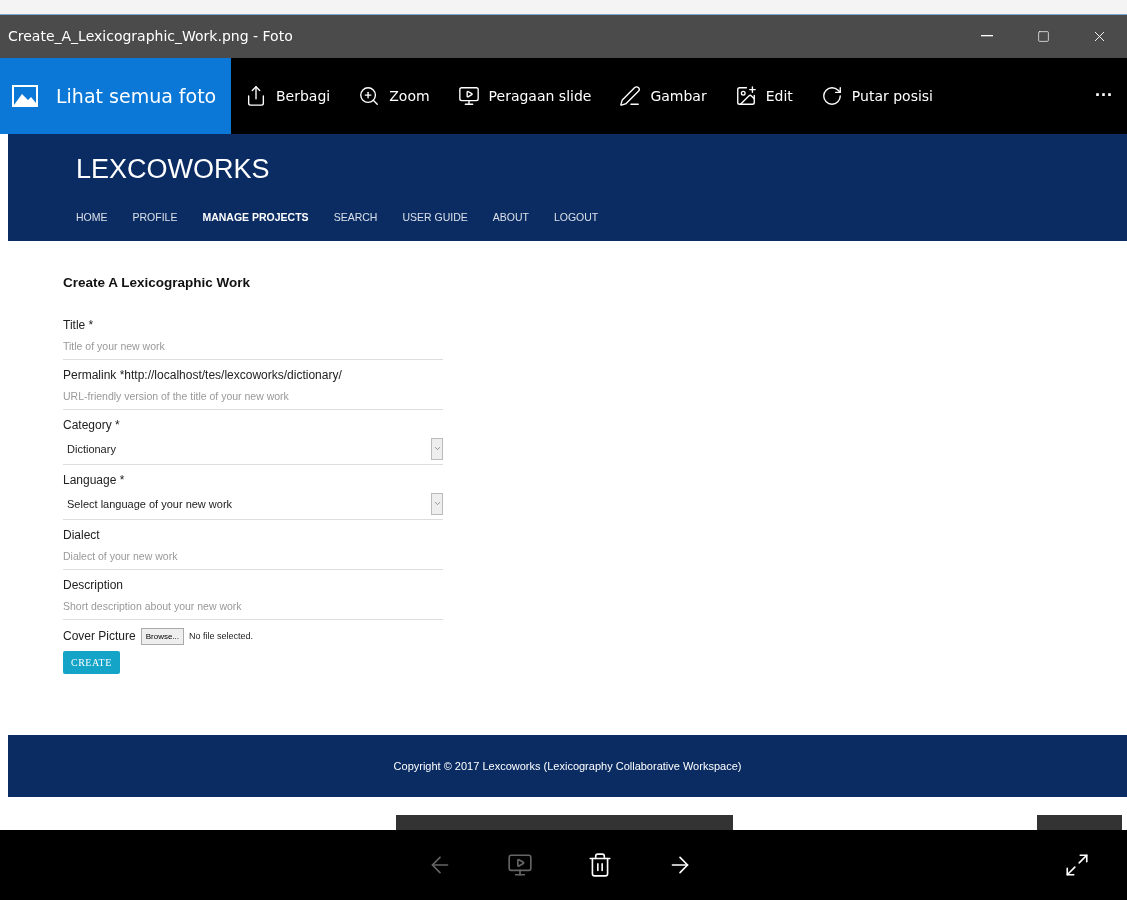 The width and height of the screenshot is (1127, 900). I want to click on image-edit-icon, so click(745, 96).